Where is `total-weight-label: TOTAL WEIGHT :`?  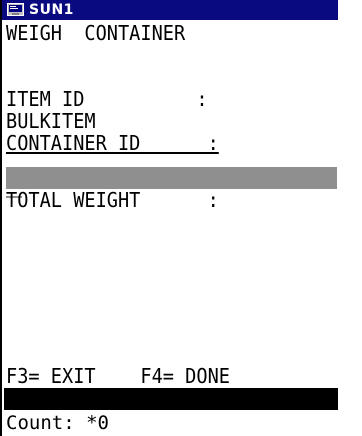
total-weight-label: TOTAL WEIGHT : is located at coordinates (112, 200).